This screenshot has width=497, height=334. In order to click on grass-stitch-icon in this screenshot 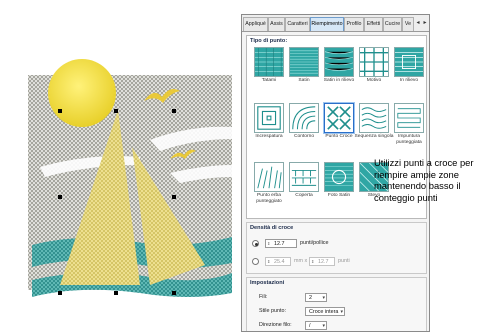, I will do `click(269, 177)`.